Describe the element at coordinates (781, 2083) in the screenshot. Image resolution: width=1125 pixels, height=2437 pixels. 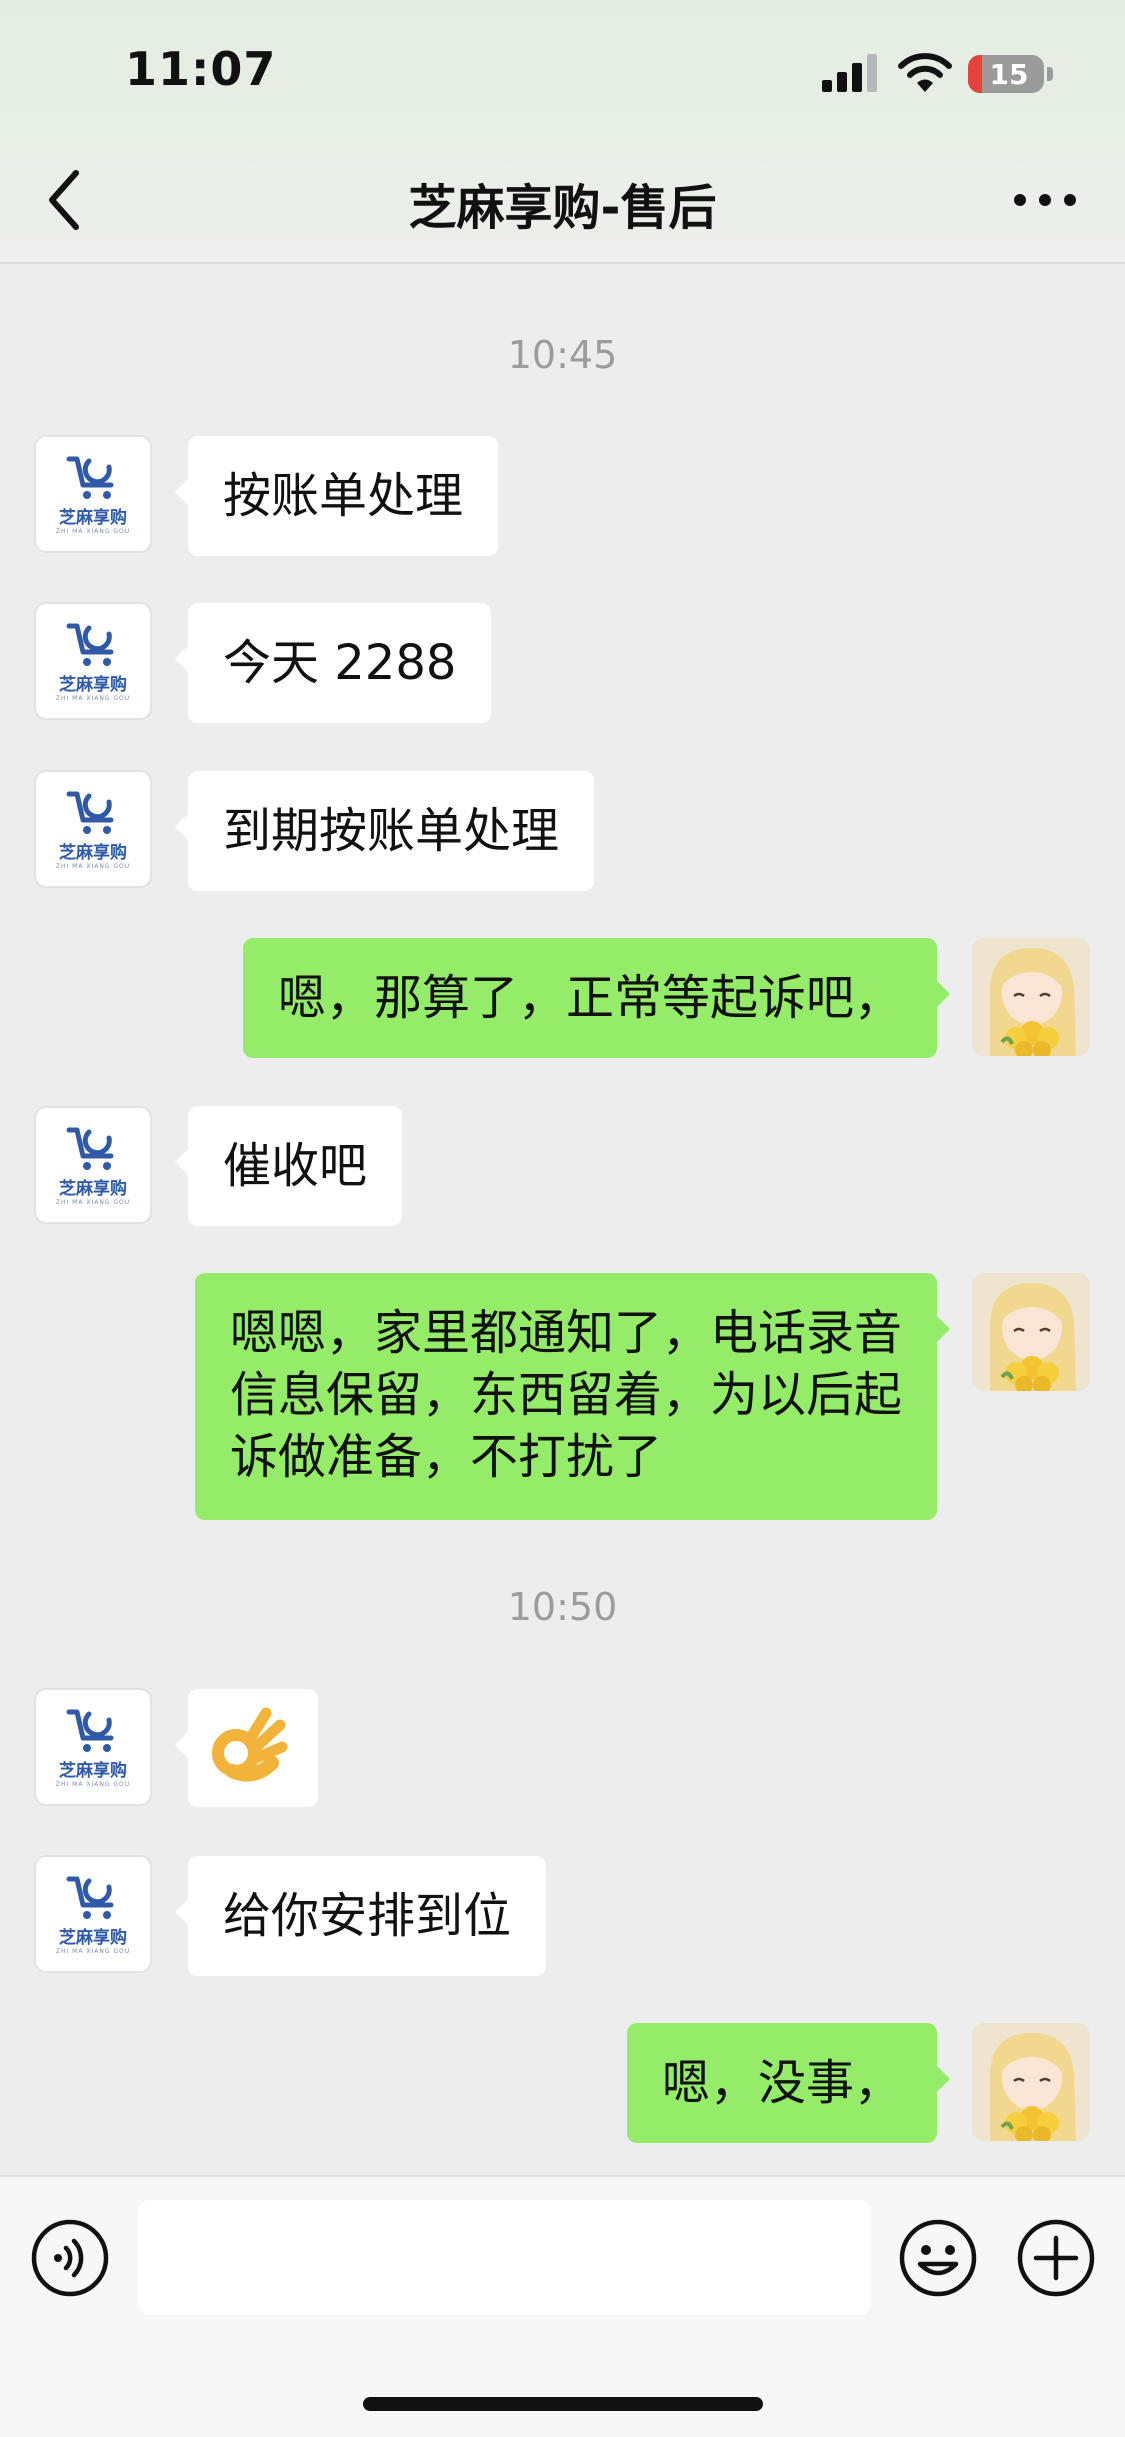
I see `message-text: 嗯，没事，` at that location.